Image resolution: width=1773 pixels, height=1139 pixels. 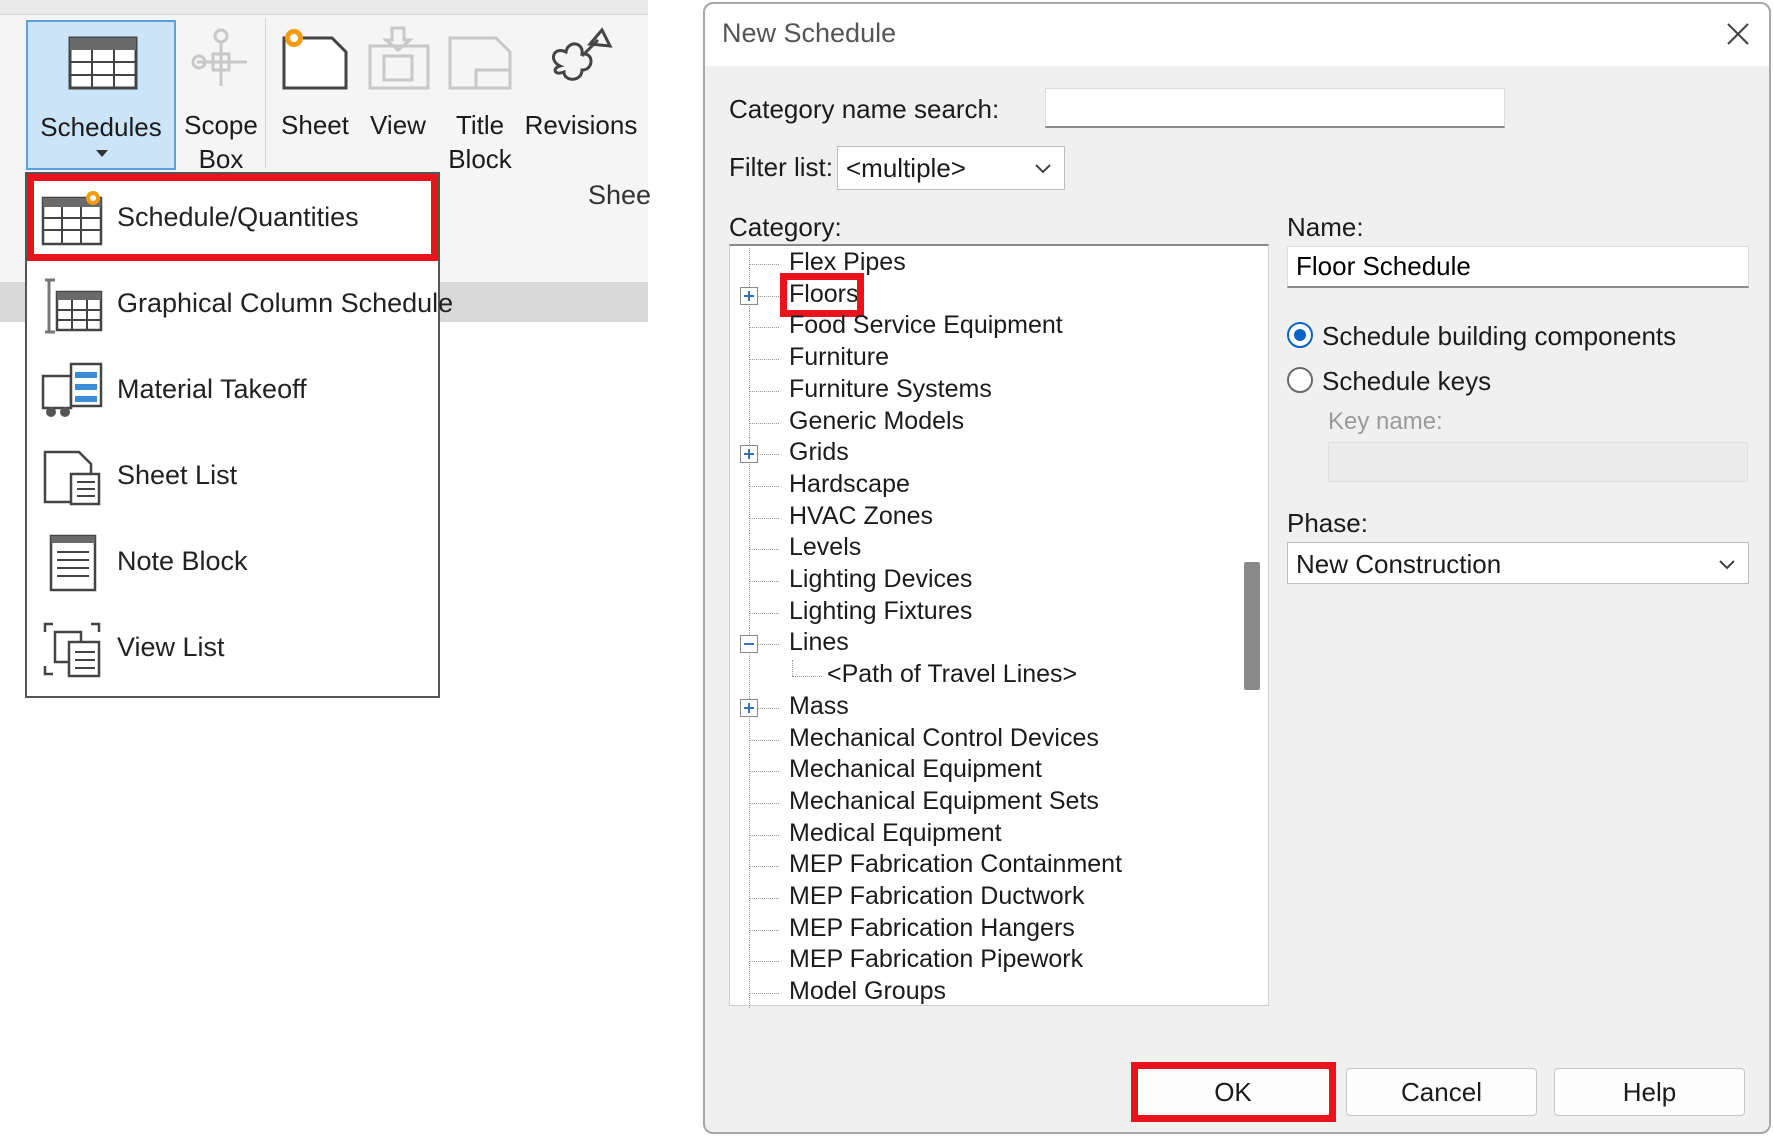 I want to click on category-tree-item: MEP Fabrication Pipework, so click(x=984, y=960).